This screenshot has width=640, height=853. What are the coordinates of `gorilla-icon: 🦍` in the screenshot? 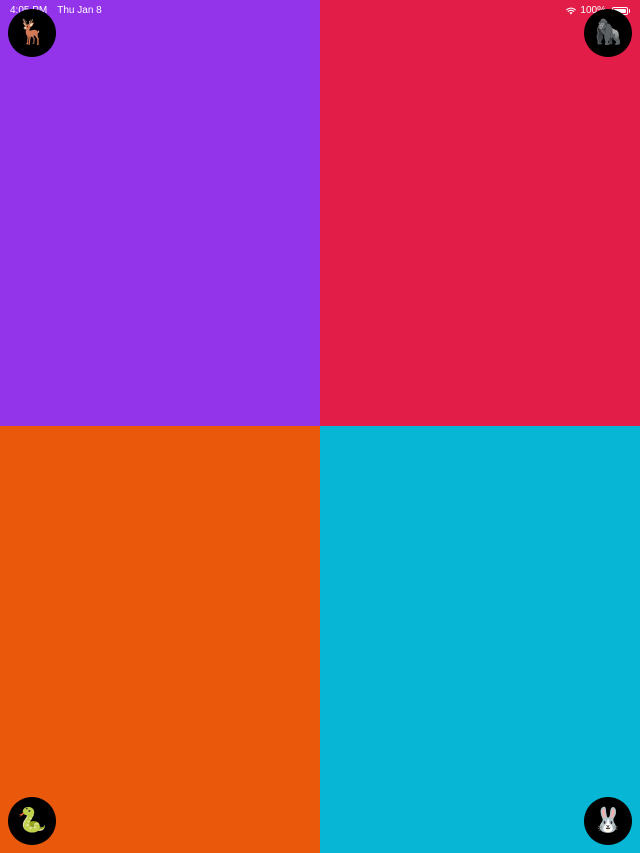 It's located at (608, 32).